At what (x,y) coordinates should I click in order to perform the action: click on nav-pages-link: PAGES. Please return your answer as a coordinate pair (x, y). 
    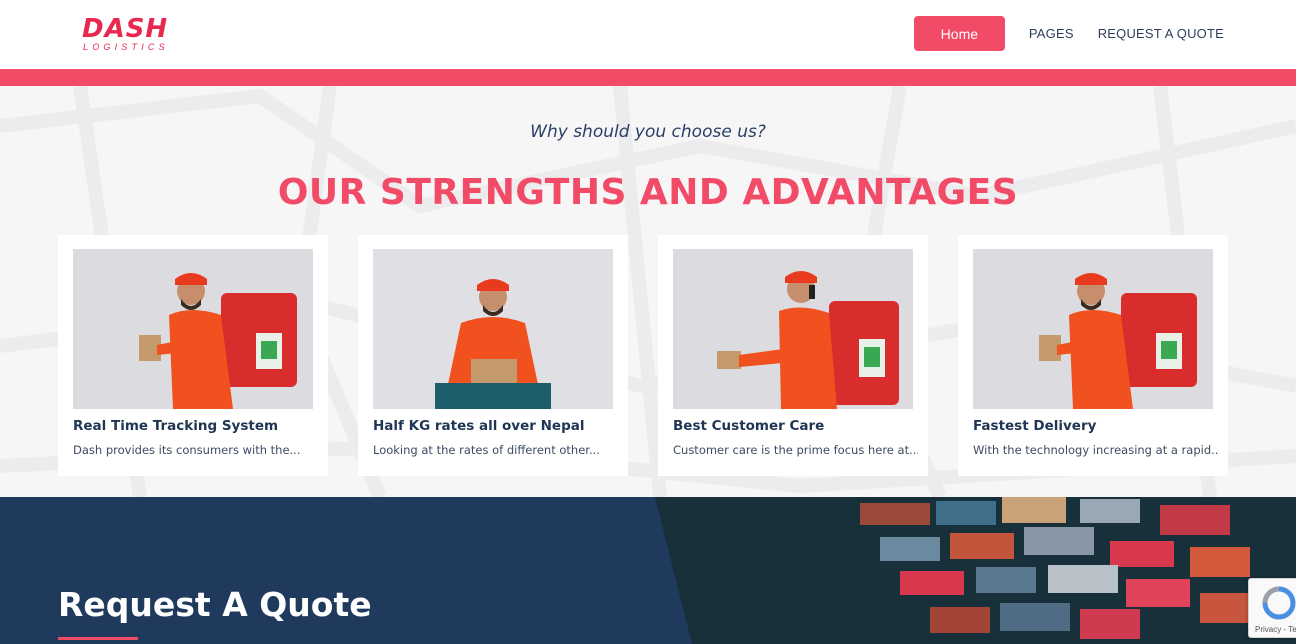
    Looking at the image, I should click on (1051, 33).